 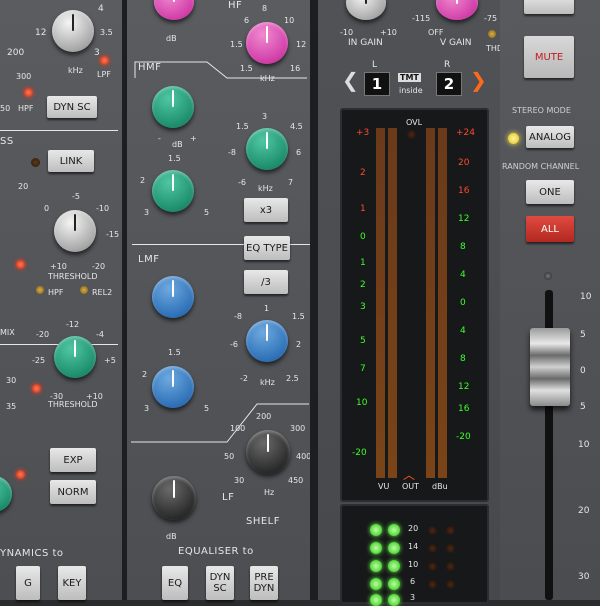 I want to click on thd-screw-icon, so click(x=492, y=34).